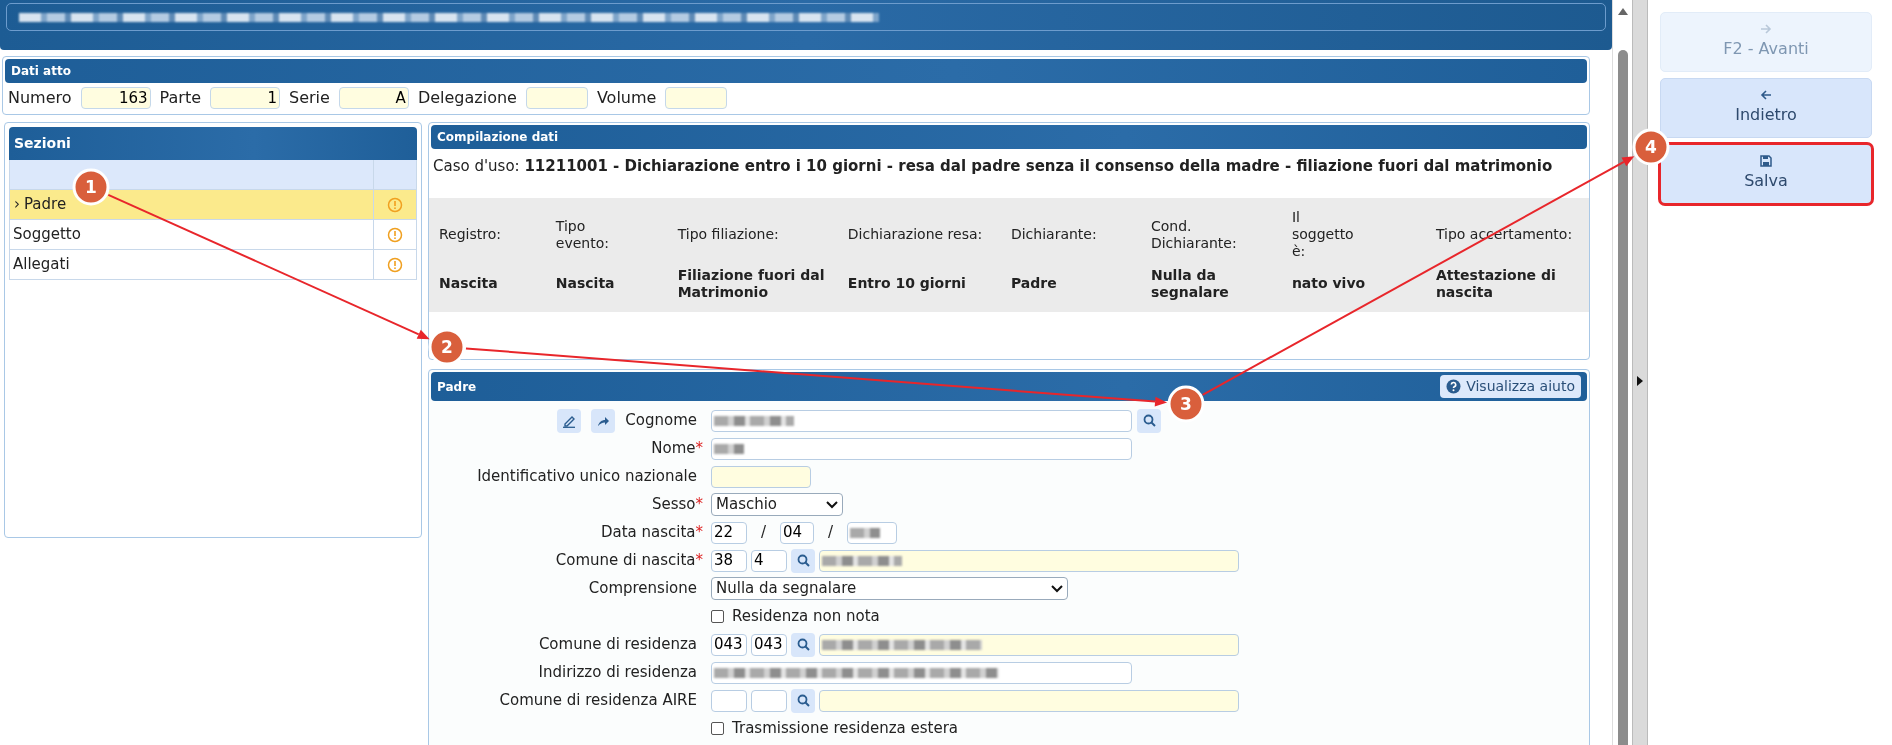  Describe the element at coordinates (777, 504) in the screenshot. I see `select-field: Maschio` at that location.